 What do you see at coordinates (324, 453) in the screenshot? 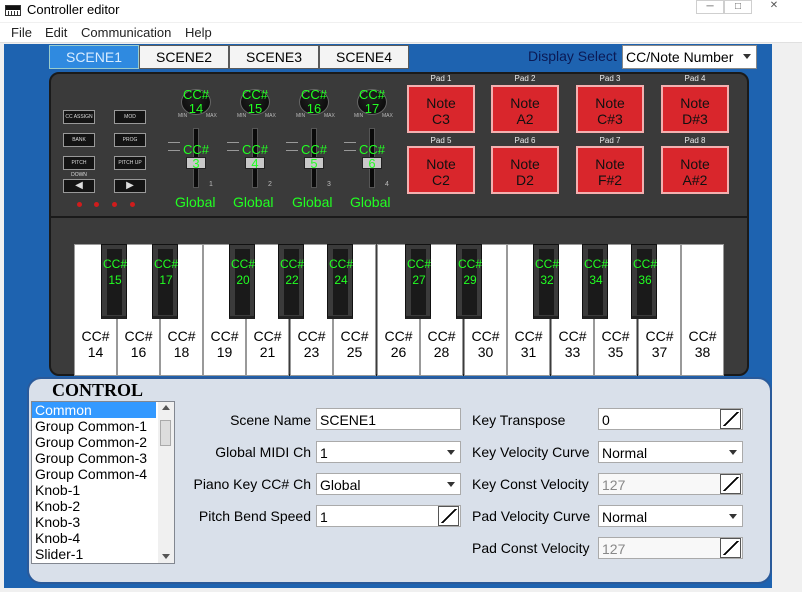
I see `global-midi-ch-value: 1` at bounding box center [324, 453].